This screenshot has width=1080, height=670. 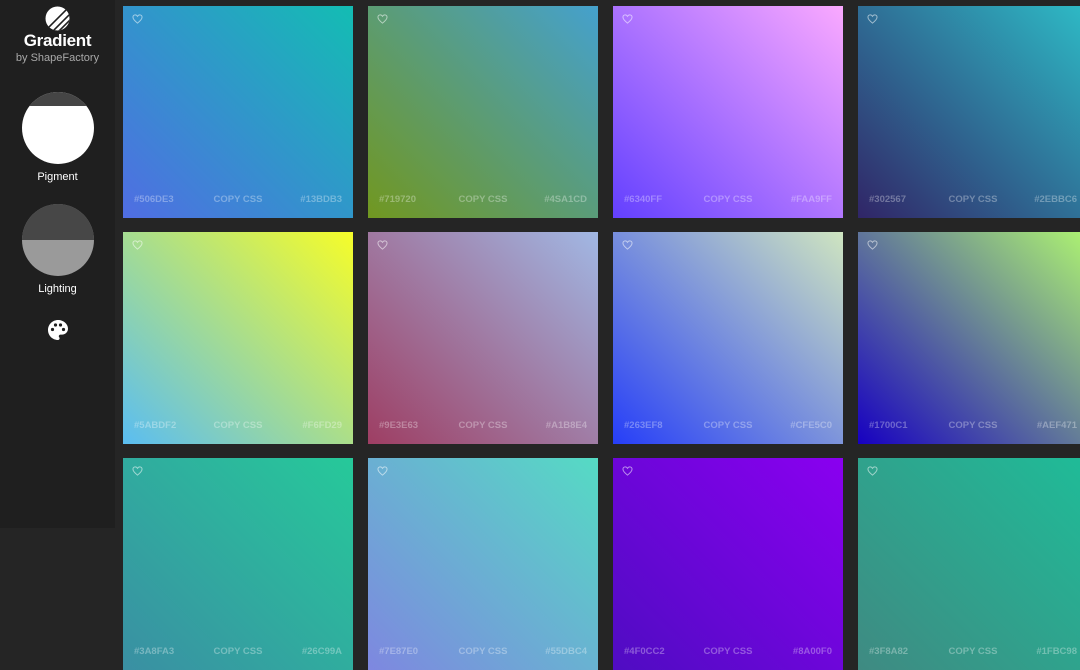 What do you see at coordinates (57, 177) in the screenshot?
I see `pigment-label: Pigment` at bounding box center [57, 177].